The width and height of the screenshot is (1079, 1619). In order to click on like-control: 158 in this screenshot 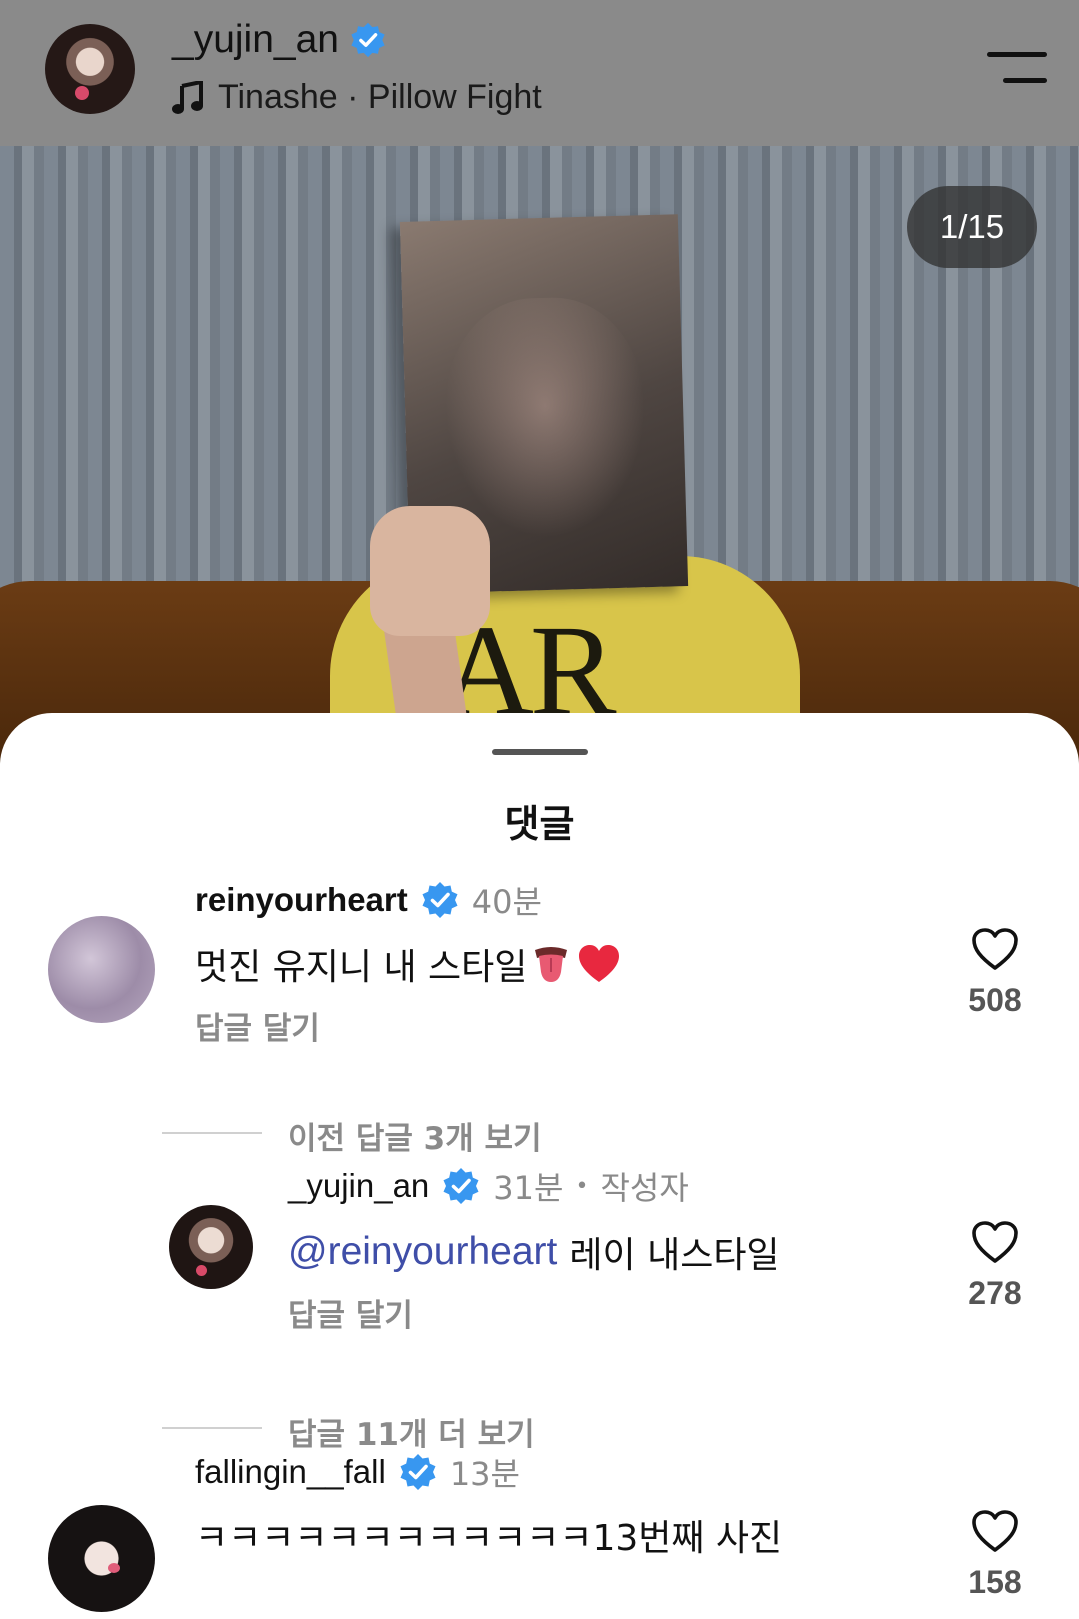, I will do `click(995, 1554)`.